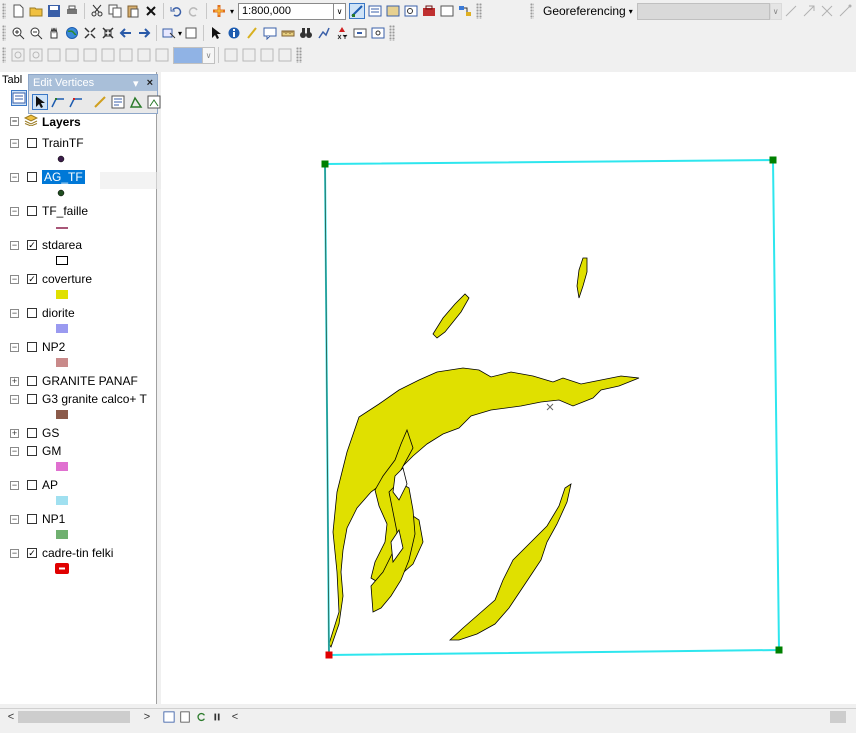 This screenshot has height=733, width=856. Describe the element at coordinates (108, 55) in the screenshot. I see `fixed-zoom-in-layout-icon` at that location.